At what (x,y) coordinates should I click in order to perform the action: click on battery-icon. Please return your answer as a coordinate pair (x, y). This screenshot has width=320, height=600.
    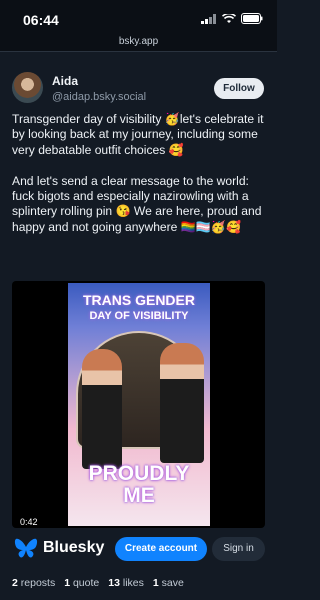
    Looking at the image, I should click on (252, 18).